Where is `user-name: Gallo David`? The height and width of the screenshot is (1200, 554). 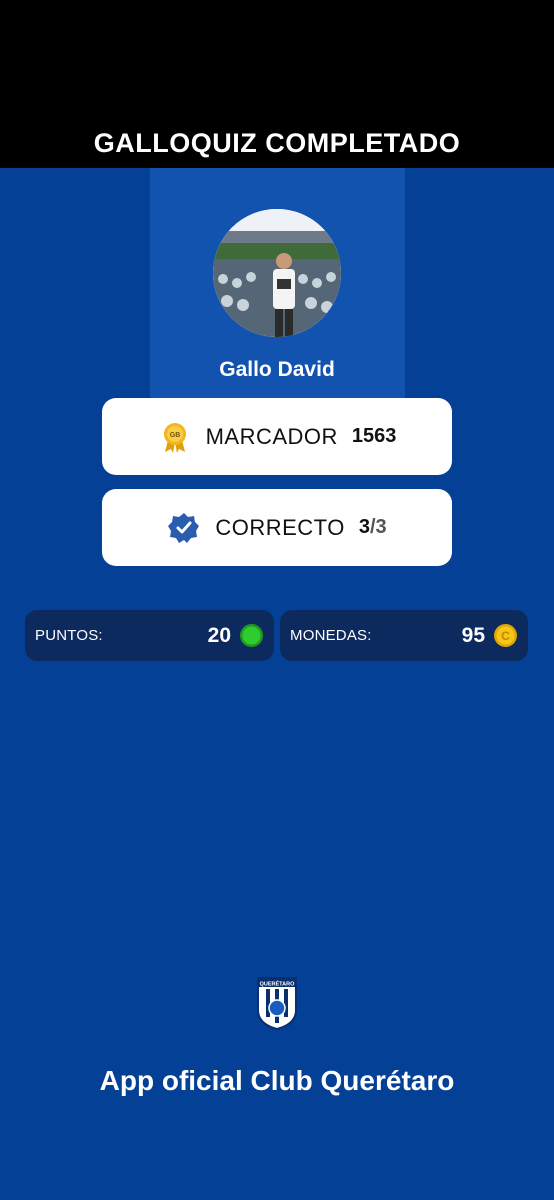 user-name: Gallo David is located at coordinates (277, 369).